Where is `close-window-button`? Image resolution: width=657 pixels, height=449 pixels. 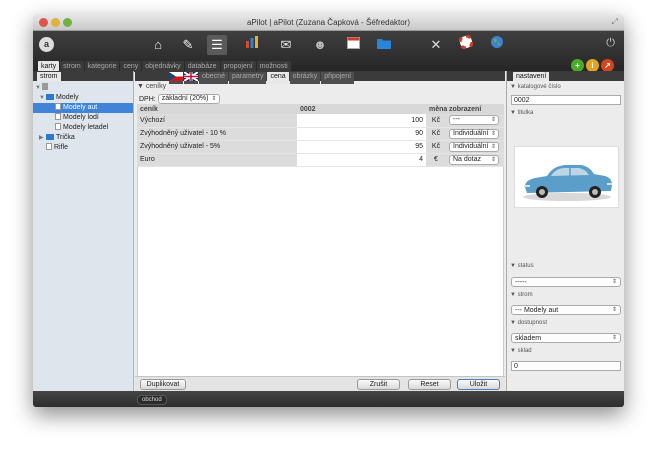
close-window-button is located at coordinates (43, 22).